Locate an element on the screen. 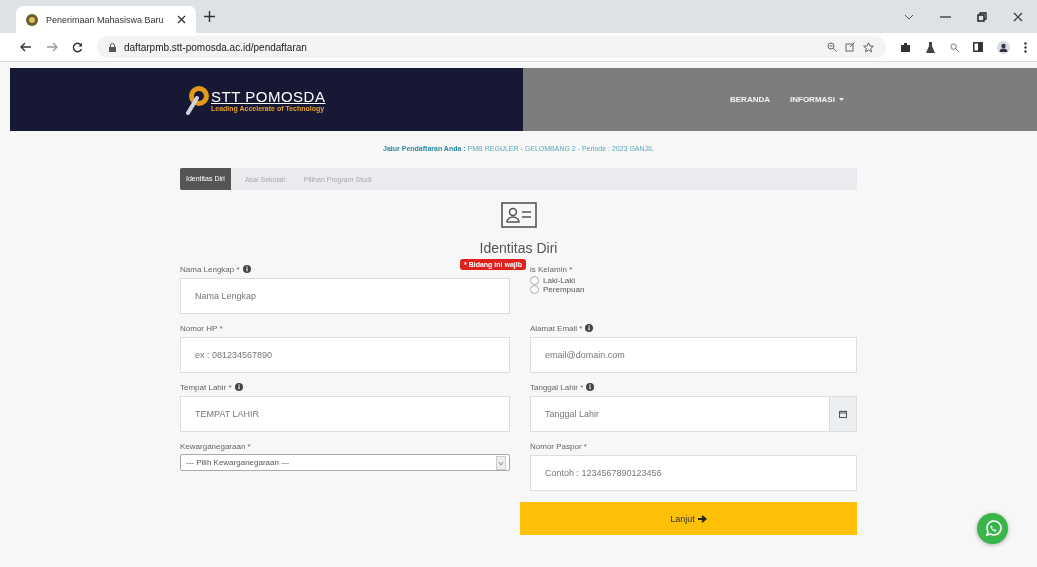 Image resolution: width=1037 pixels, height=567 pixels. new-tab-icon is located at coordinates (209, 16).